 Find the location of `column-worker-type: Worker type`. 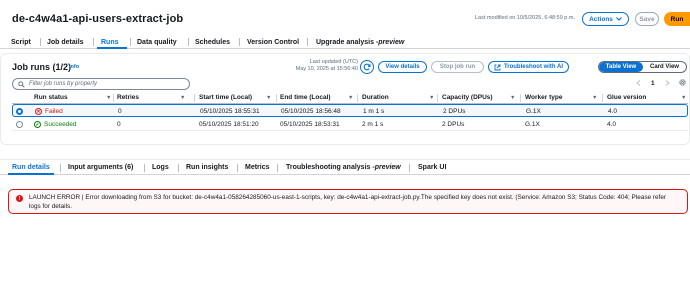

column-worker-type: Worker type is located at coordinates (543, 97).